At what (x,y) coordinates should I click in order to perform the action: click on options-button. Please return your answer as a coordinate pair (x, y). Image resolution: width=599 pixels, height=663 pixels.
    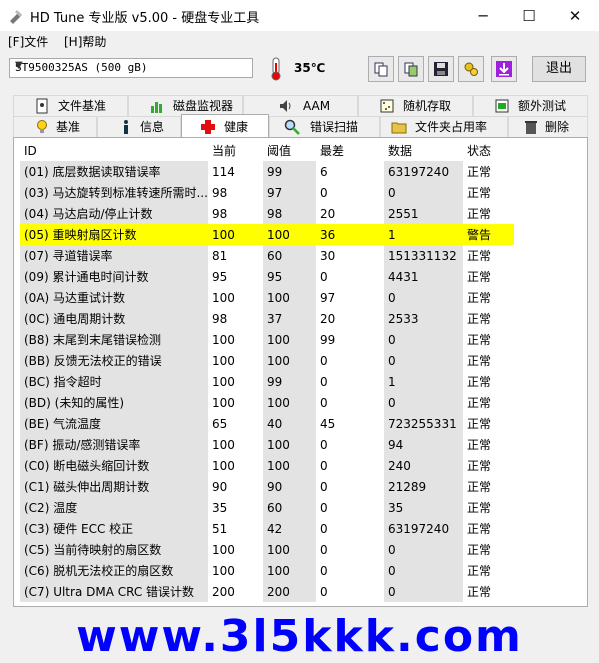
    Looking at the image, I should click on (471, 69).